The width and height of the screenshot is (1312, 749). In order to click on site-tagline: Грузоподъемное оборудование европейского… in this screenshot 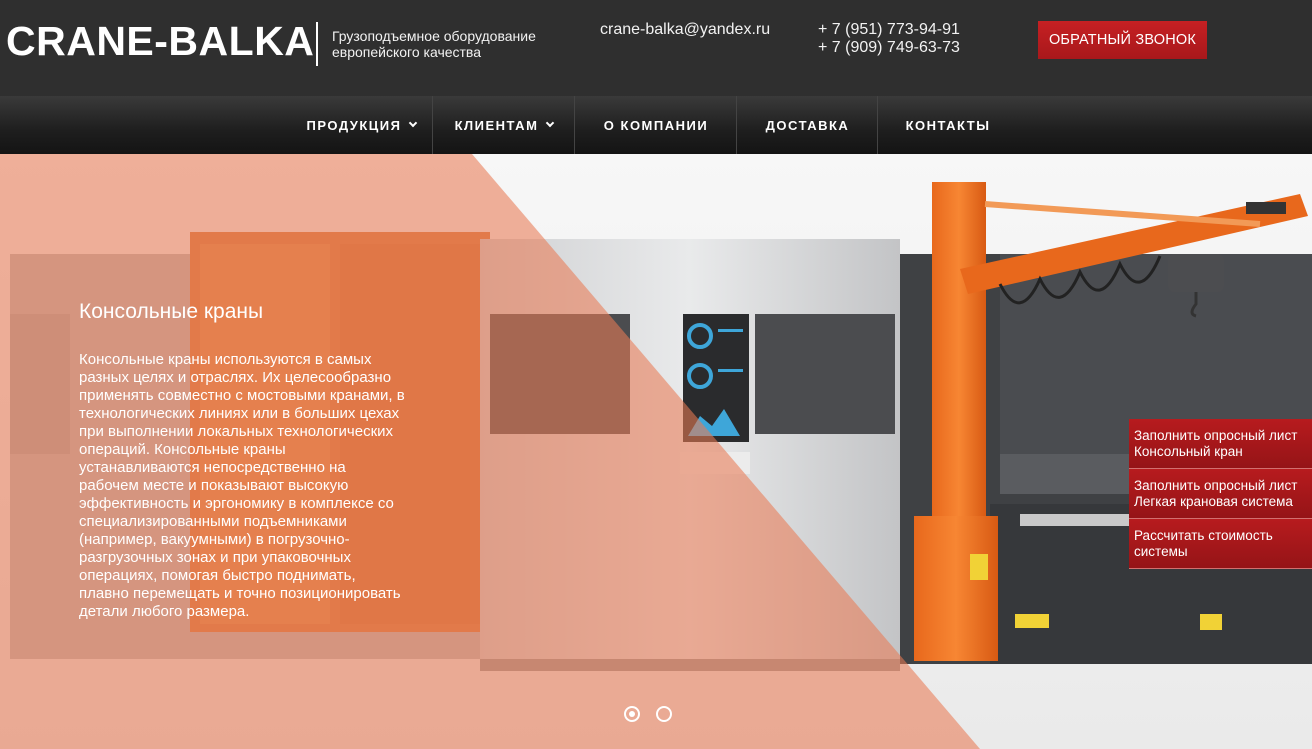, I will do `click(434, 44)`.